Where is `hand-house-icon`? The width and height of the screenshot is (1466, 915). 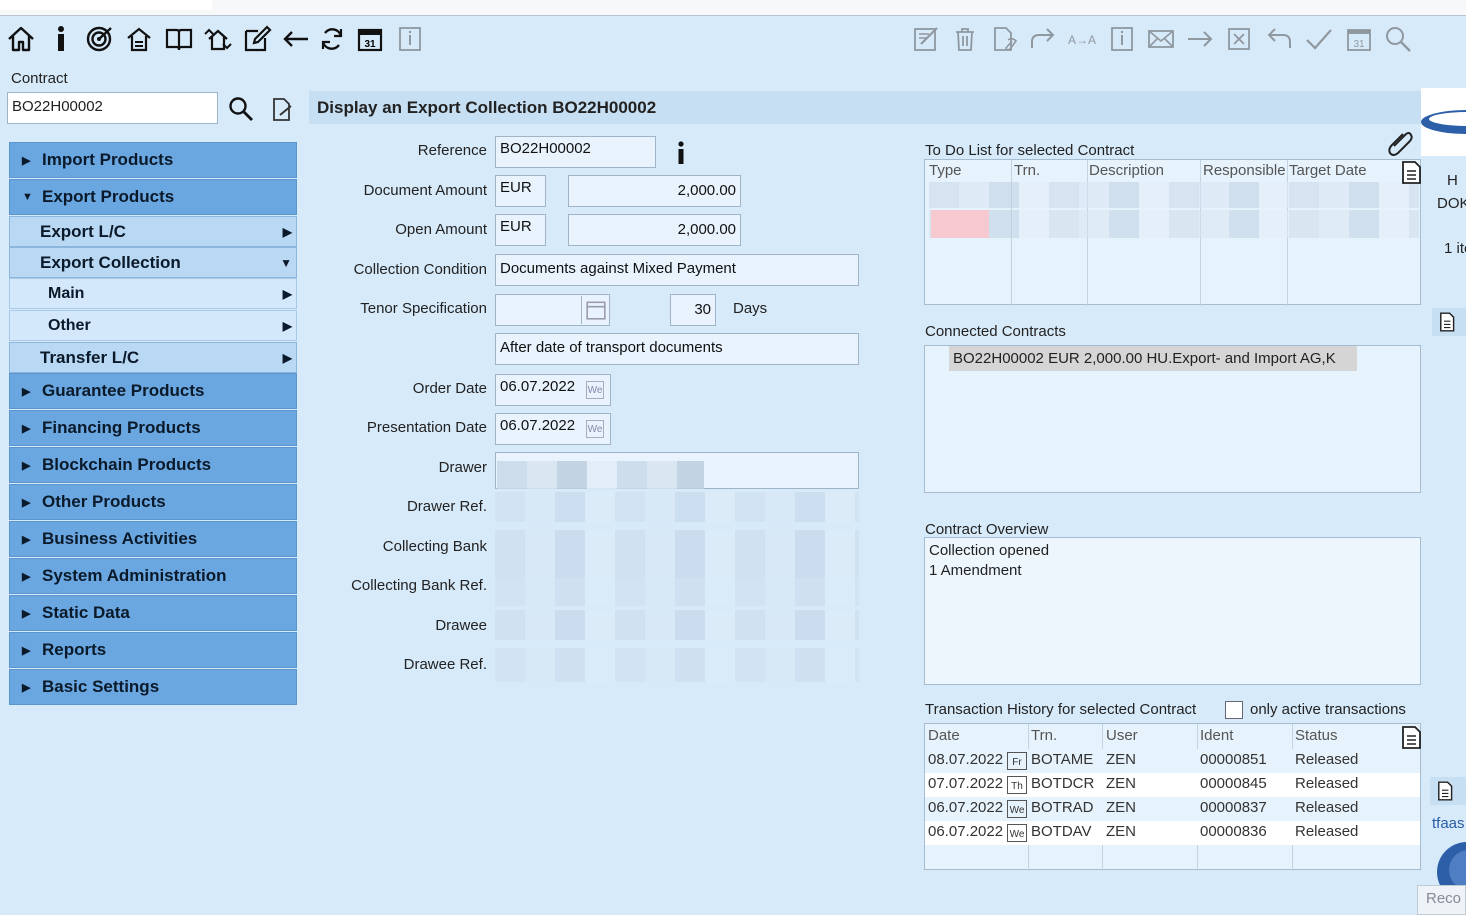
hand-house-icon is located at coordinates (139, 39).